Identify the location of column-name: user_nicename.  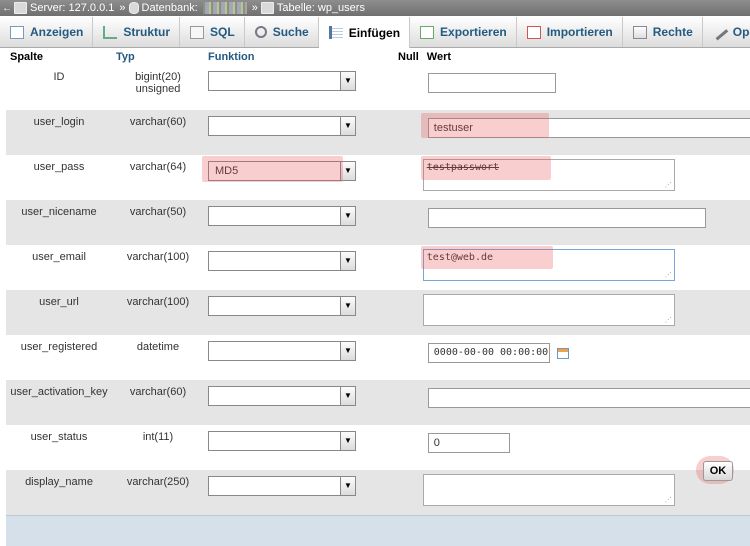
(59, 222).